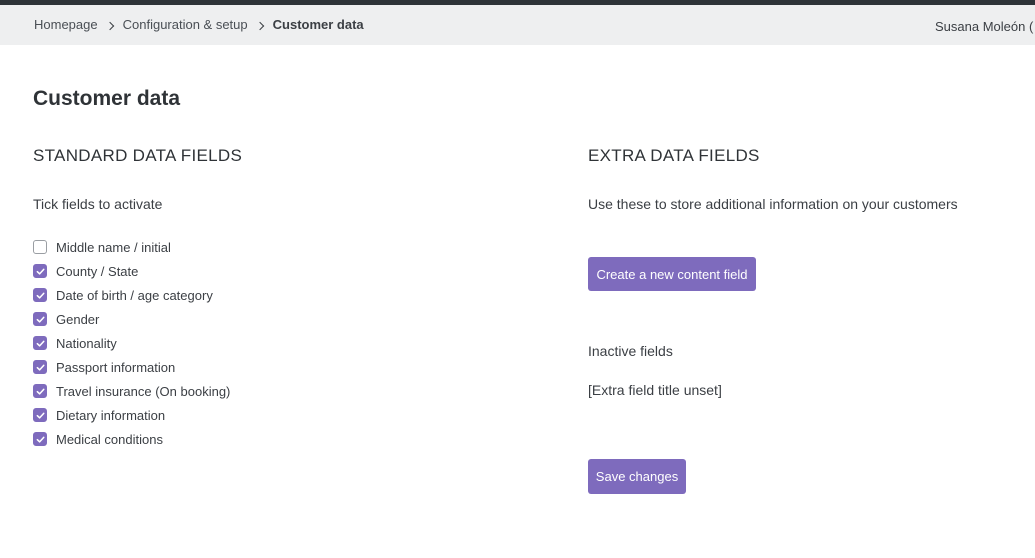 The image size is (1035, 558). Describe the element at coordinates (143, 391) in the screenshot. I see `field-label: Travel insurance (On booking)` at that location.